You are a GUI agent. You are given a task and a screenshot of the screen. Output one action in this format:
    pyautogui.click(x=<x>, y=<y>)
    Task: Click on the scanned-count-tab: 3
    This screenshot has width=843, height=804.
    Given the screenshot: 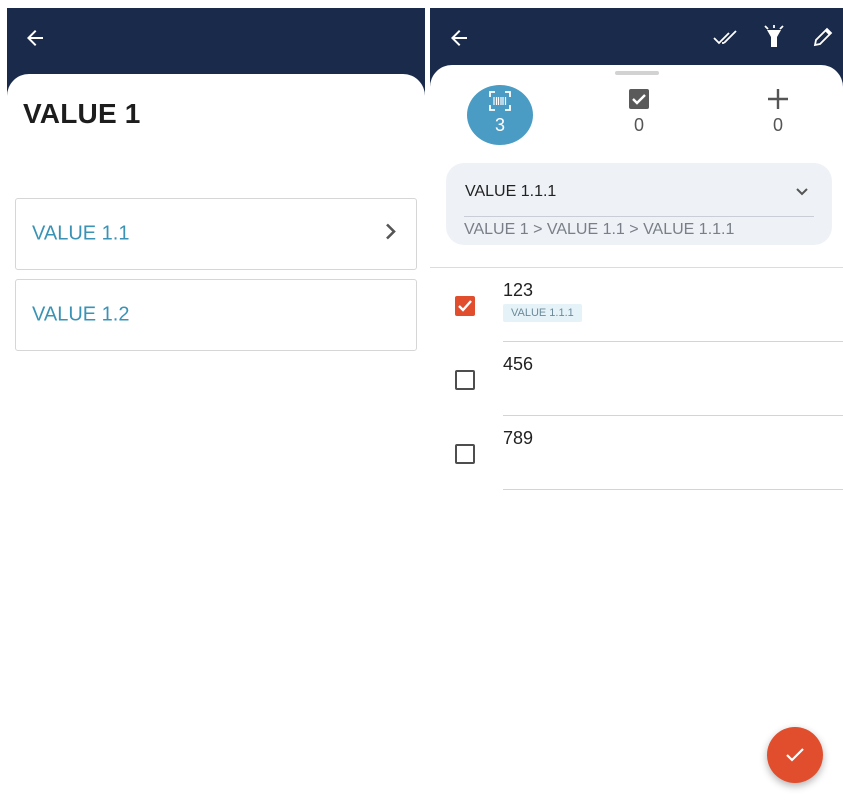 What is the action you would take?
    pyautogui.click(x=500, y=115)
    